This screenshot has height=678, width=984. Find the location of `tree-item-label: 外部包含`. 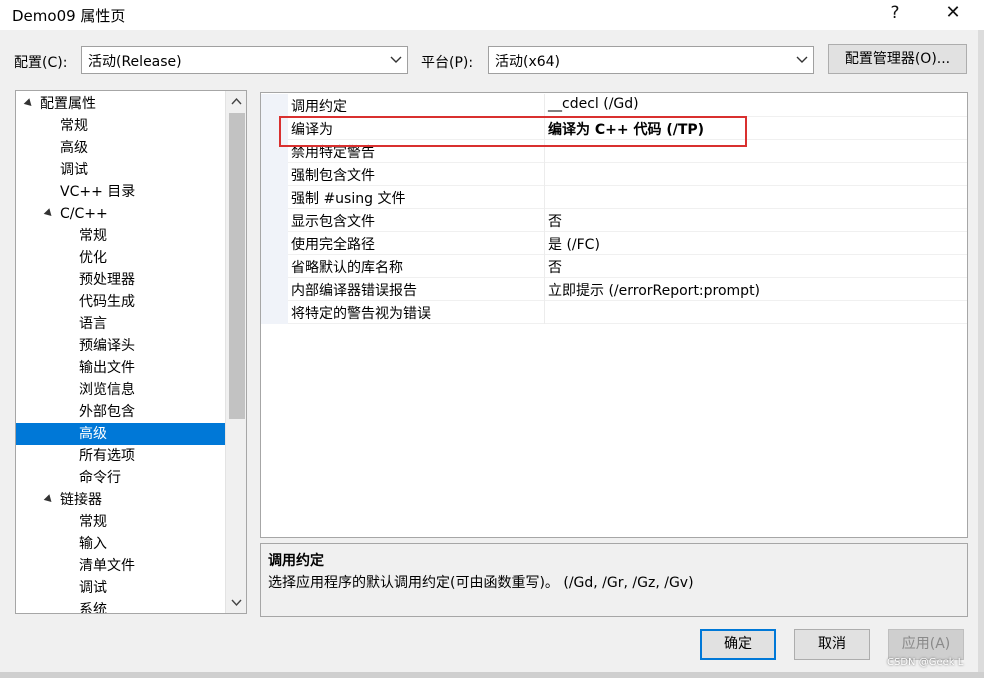

tree-item-label: 外部包含 is located at coordinates (107, 412).